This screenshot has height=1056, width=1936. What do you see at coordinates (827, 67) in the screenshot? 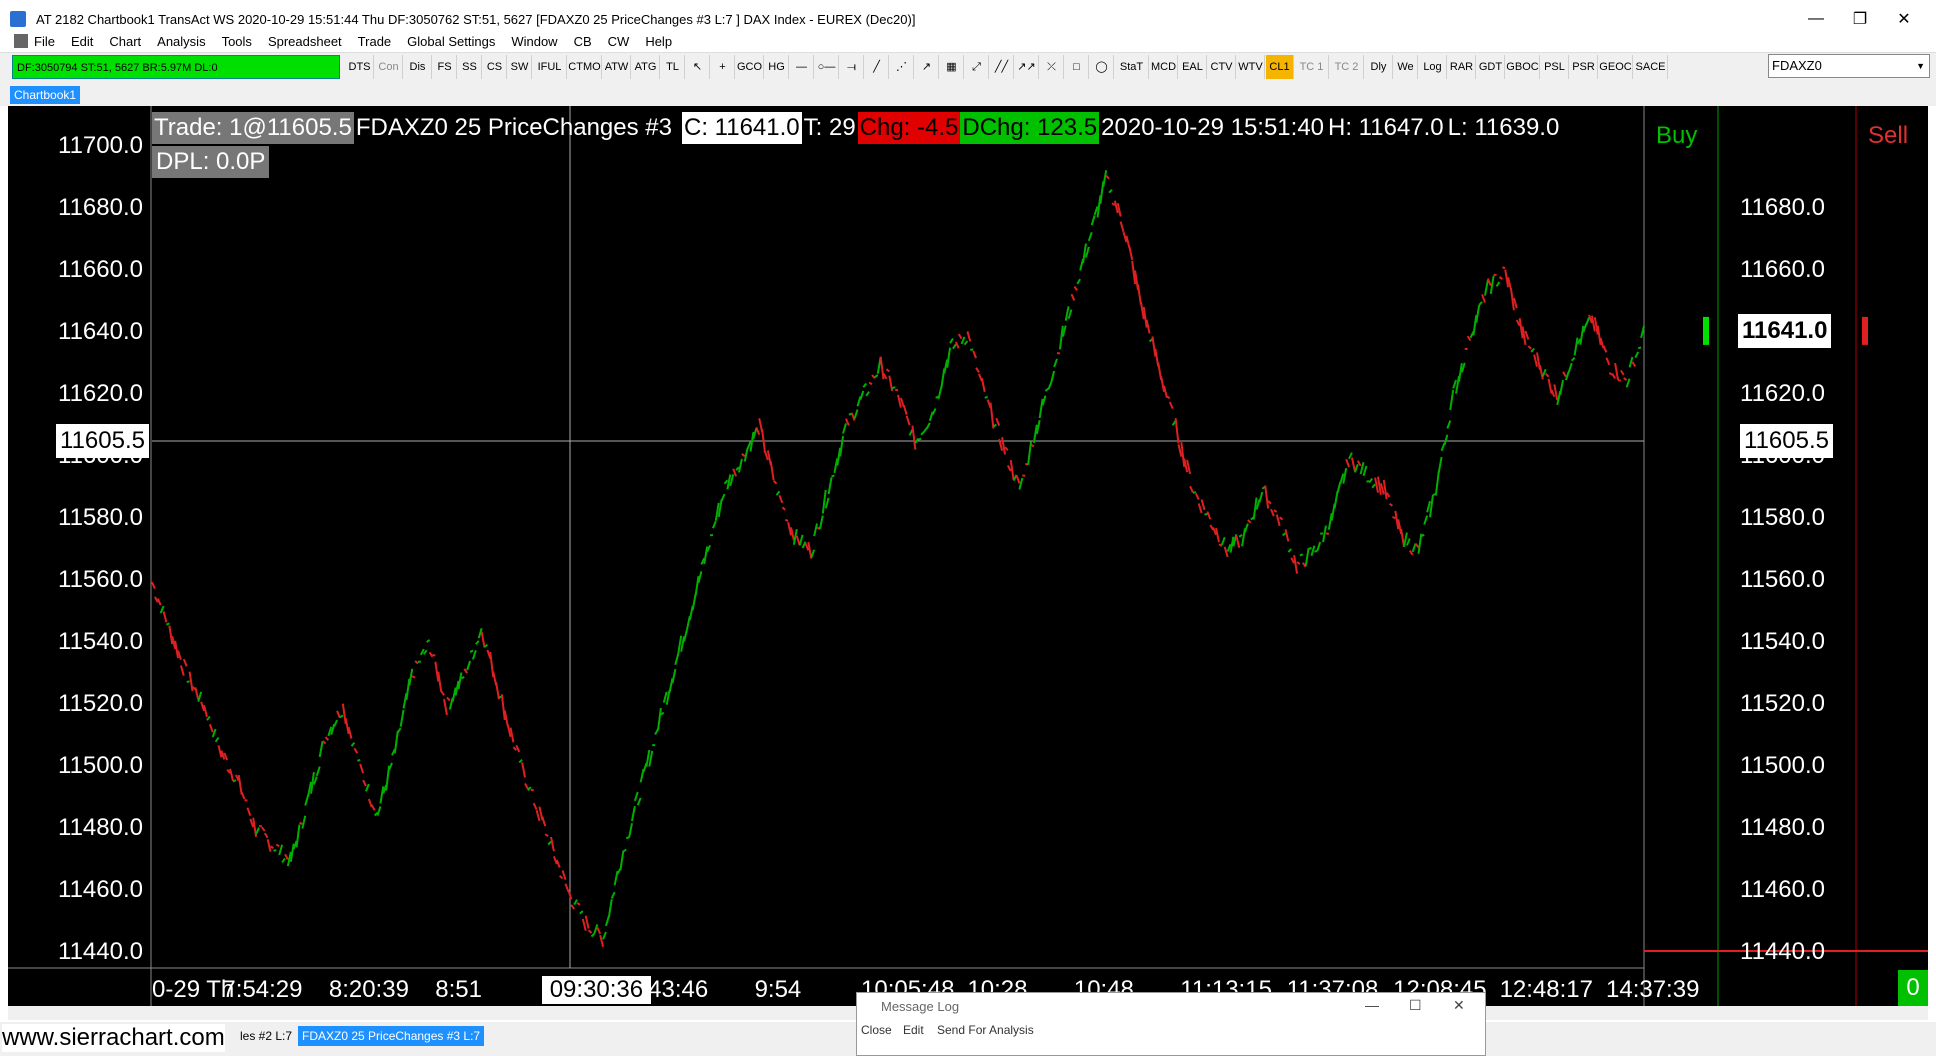
I see `toolbar-button: ○—` at bounding box center [827, 67].